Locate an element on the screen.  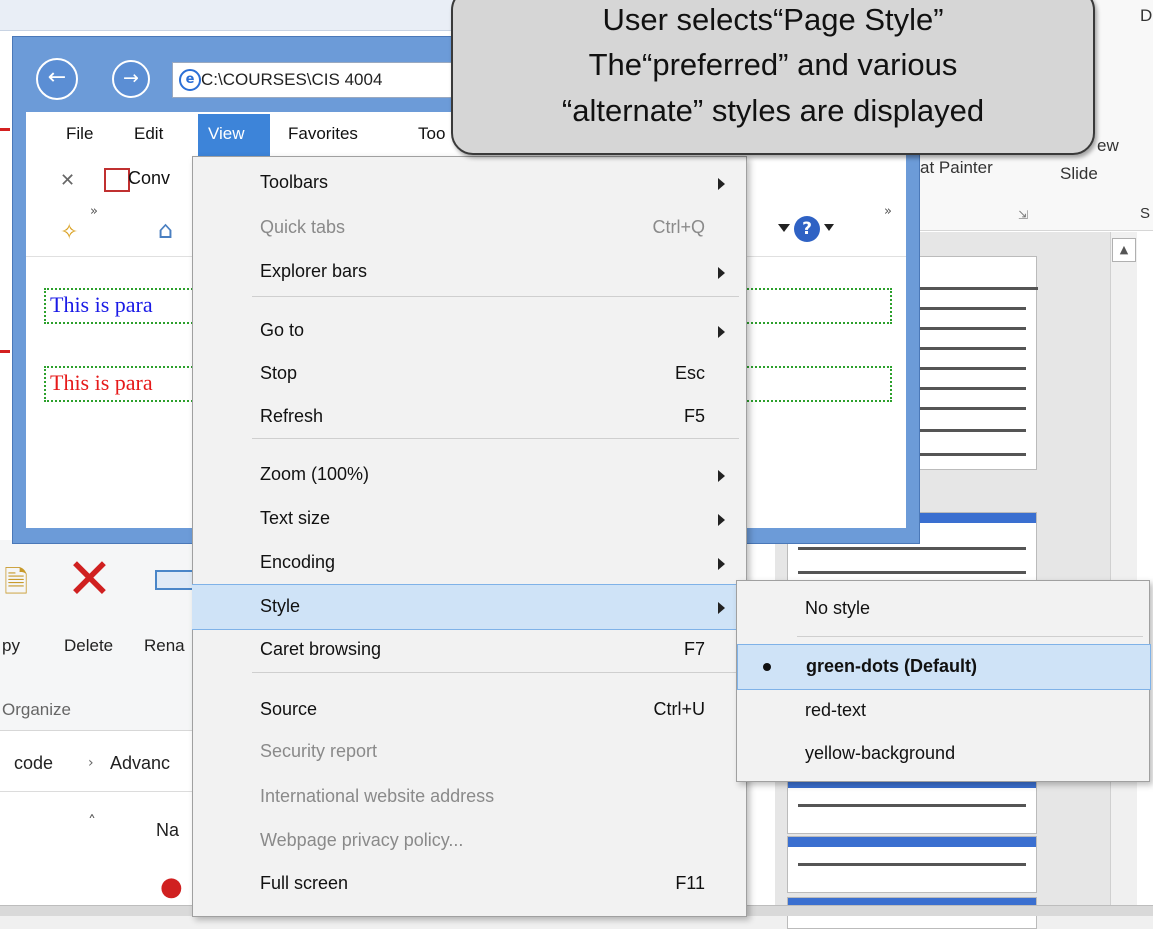
style-option-label: yellow-background is located at coordinates (880, 753).